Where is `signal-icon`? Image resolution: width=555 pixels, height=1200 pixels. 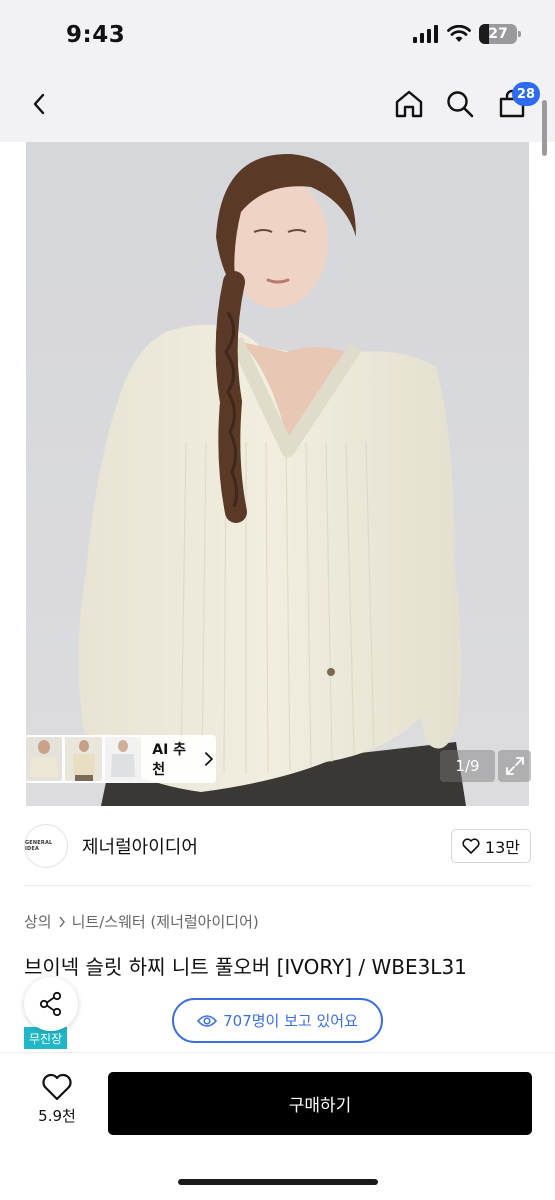
signal-icon is located at coordinates (425, 34).